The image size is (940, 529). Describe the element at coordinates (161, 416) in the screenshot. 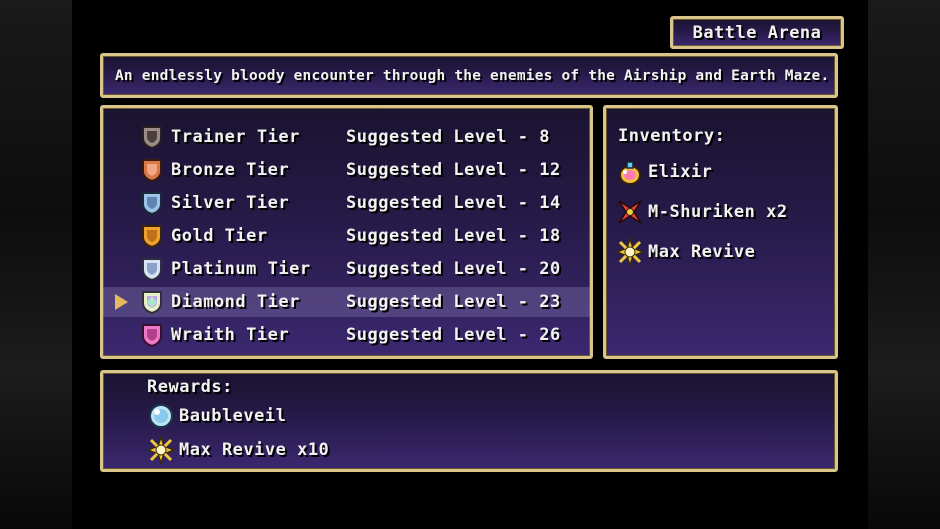

I see `baubleveil-icon` at that location.